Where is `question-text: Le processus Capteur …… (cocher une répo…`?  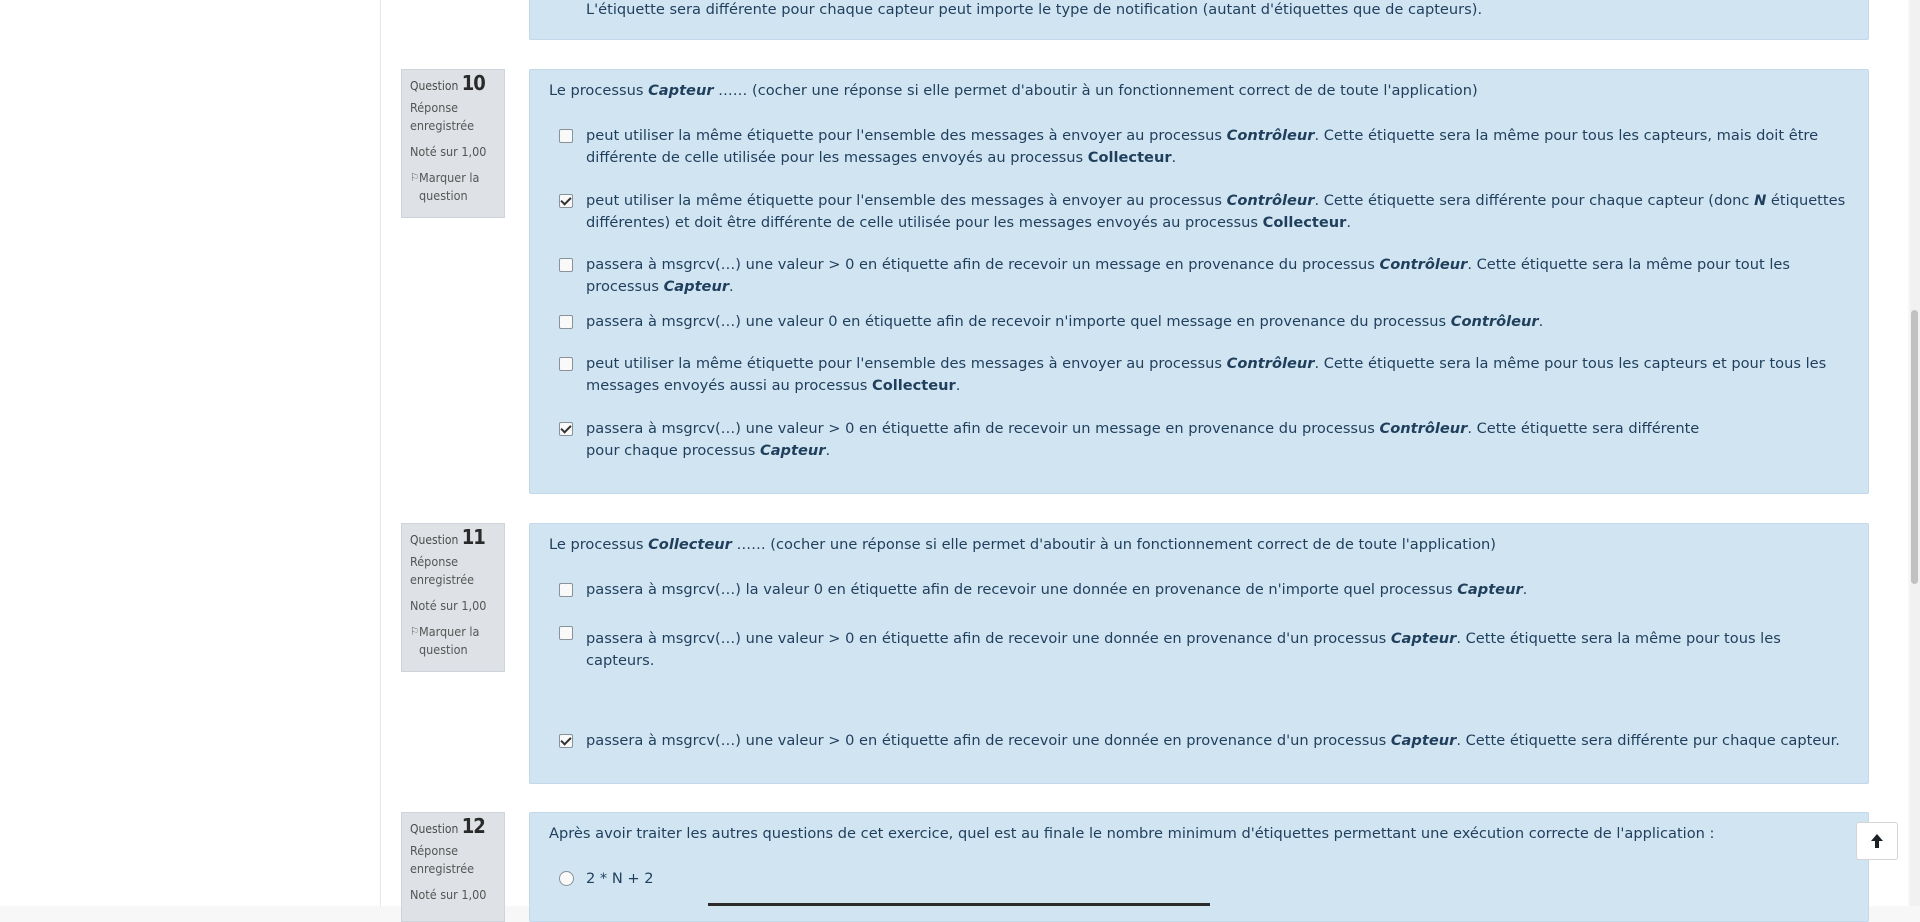
question-text: Le processus Capteur …… (cocher une répo… is located at coordinates (1013, 90).